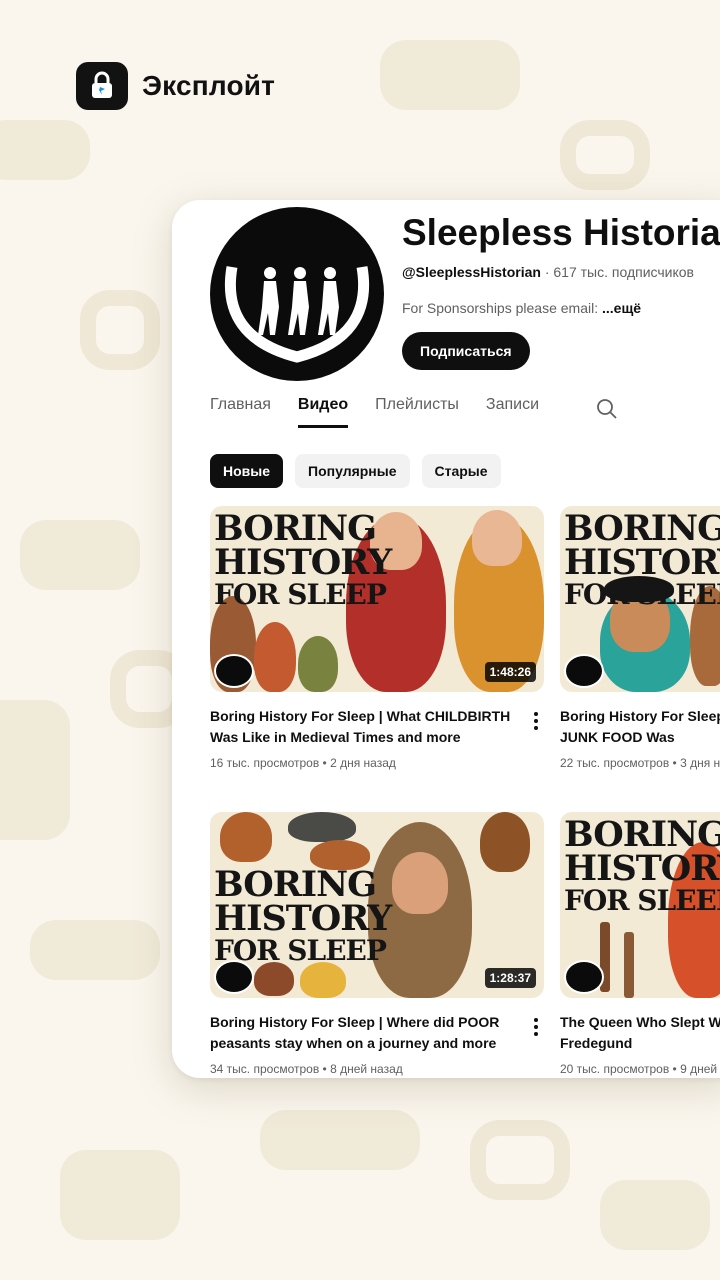 This screenshot has height=1280, width=720. Describe the element at coordinates (417, 412) in the screenshot. I see `tab-playlists: Плейлисты` at that location.